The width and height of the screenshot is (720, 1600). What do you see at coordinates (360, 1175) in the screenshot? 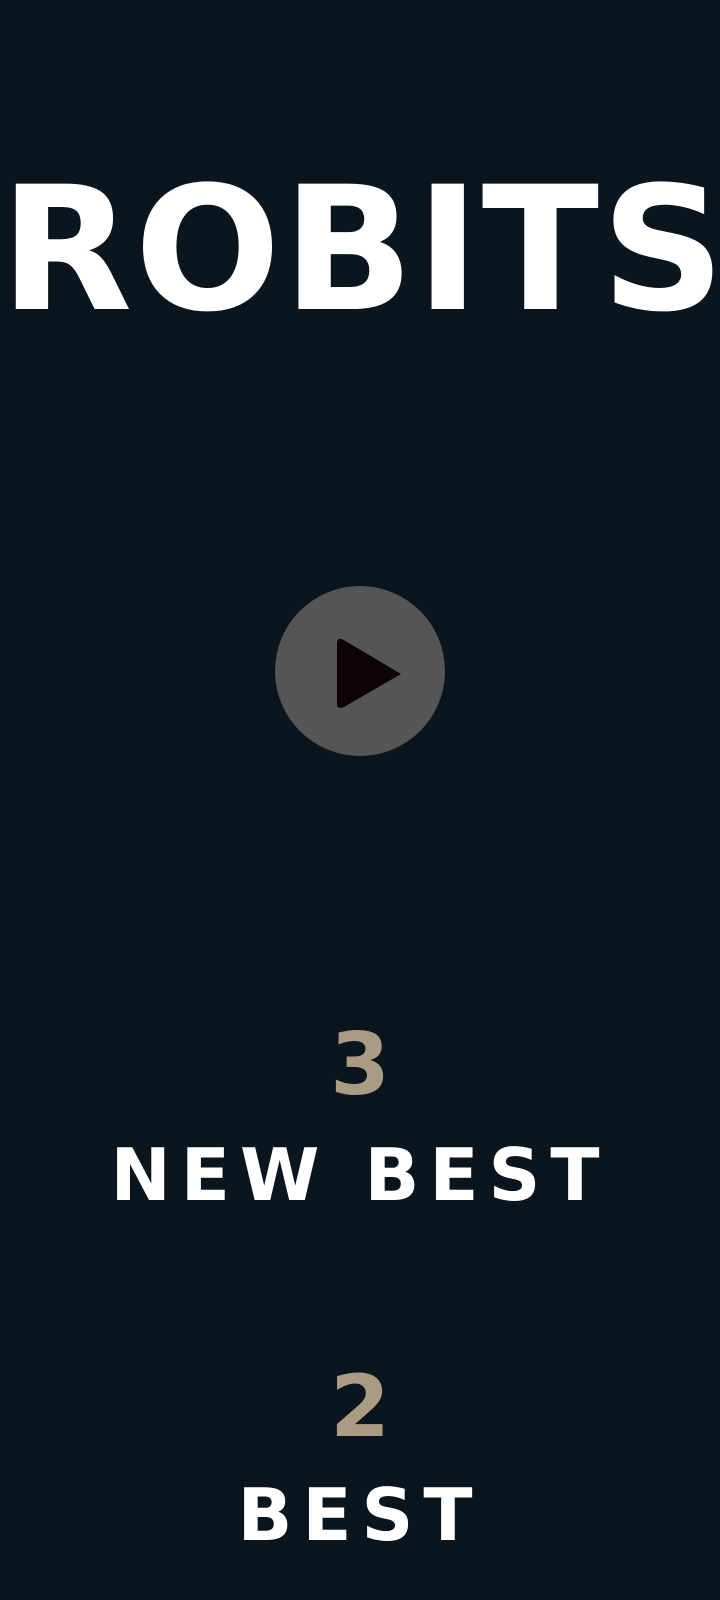
I see `new-best-label: NEW BEST` at bounding box center [360, 1175].